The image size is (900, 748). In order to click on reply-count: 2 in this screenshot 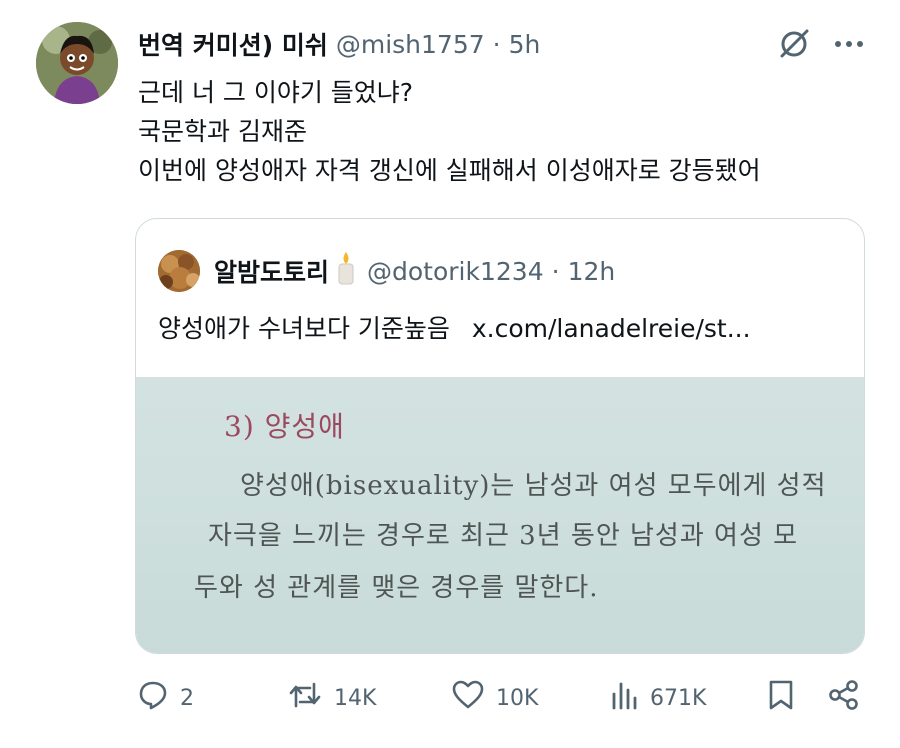, I will do `click(187, 698)`.